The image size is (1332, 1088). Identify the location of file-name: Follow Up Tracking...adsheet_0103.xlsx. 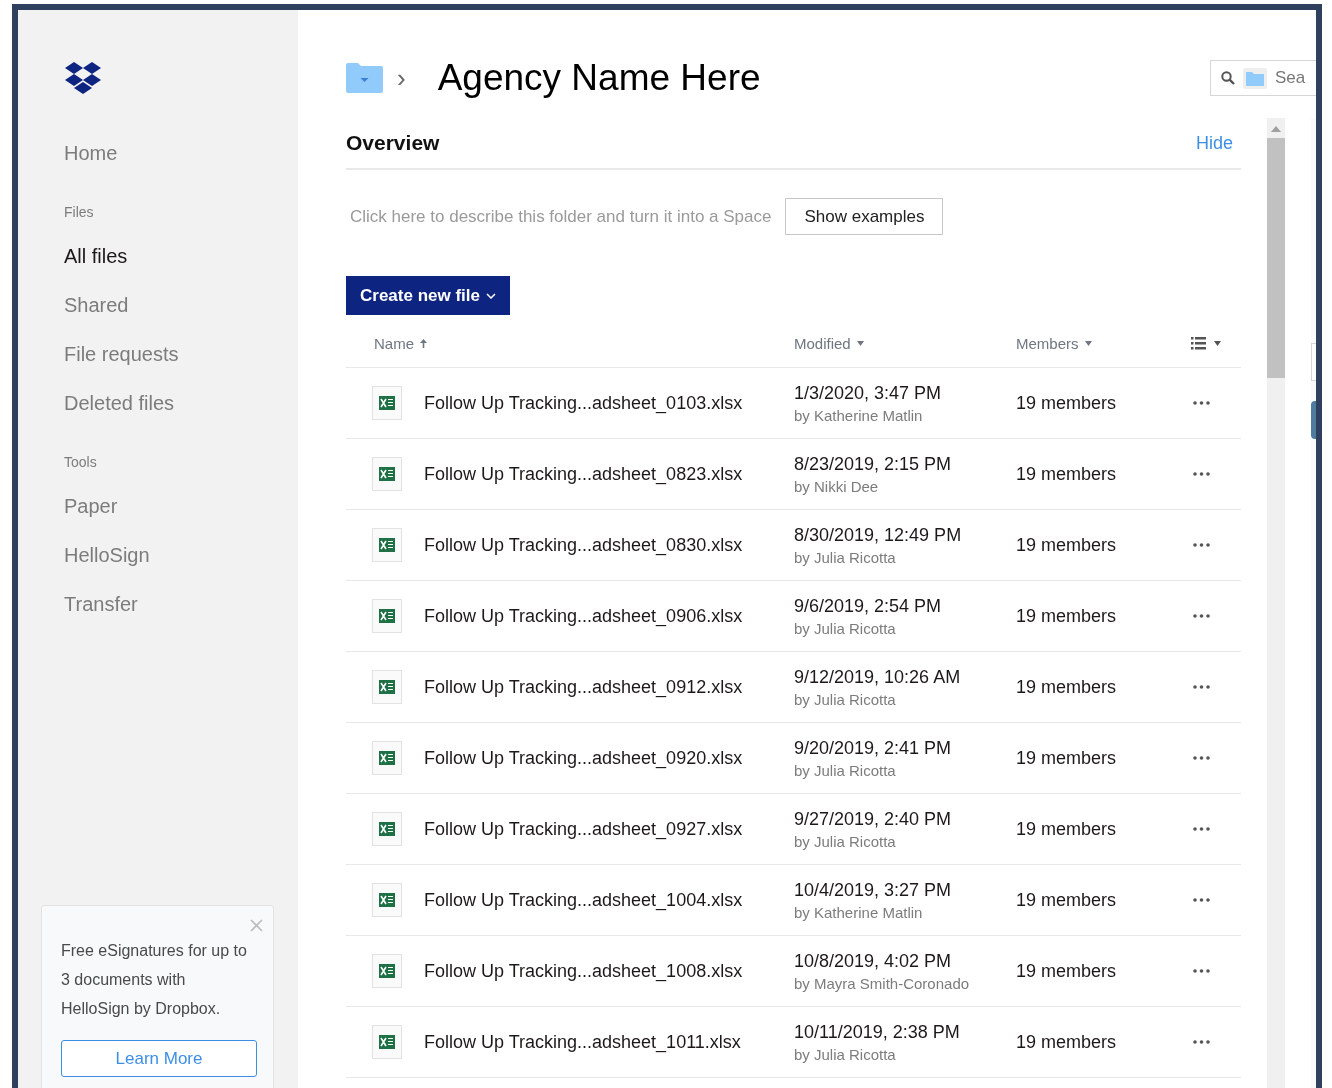
(609, 403).